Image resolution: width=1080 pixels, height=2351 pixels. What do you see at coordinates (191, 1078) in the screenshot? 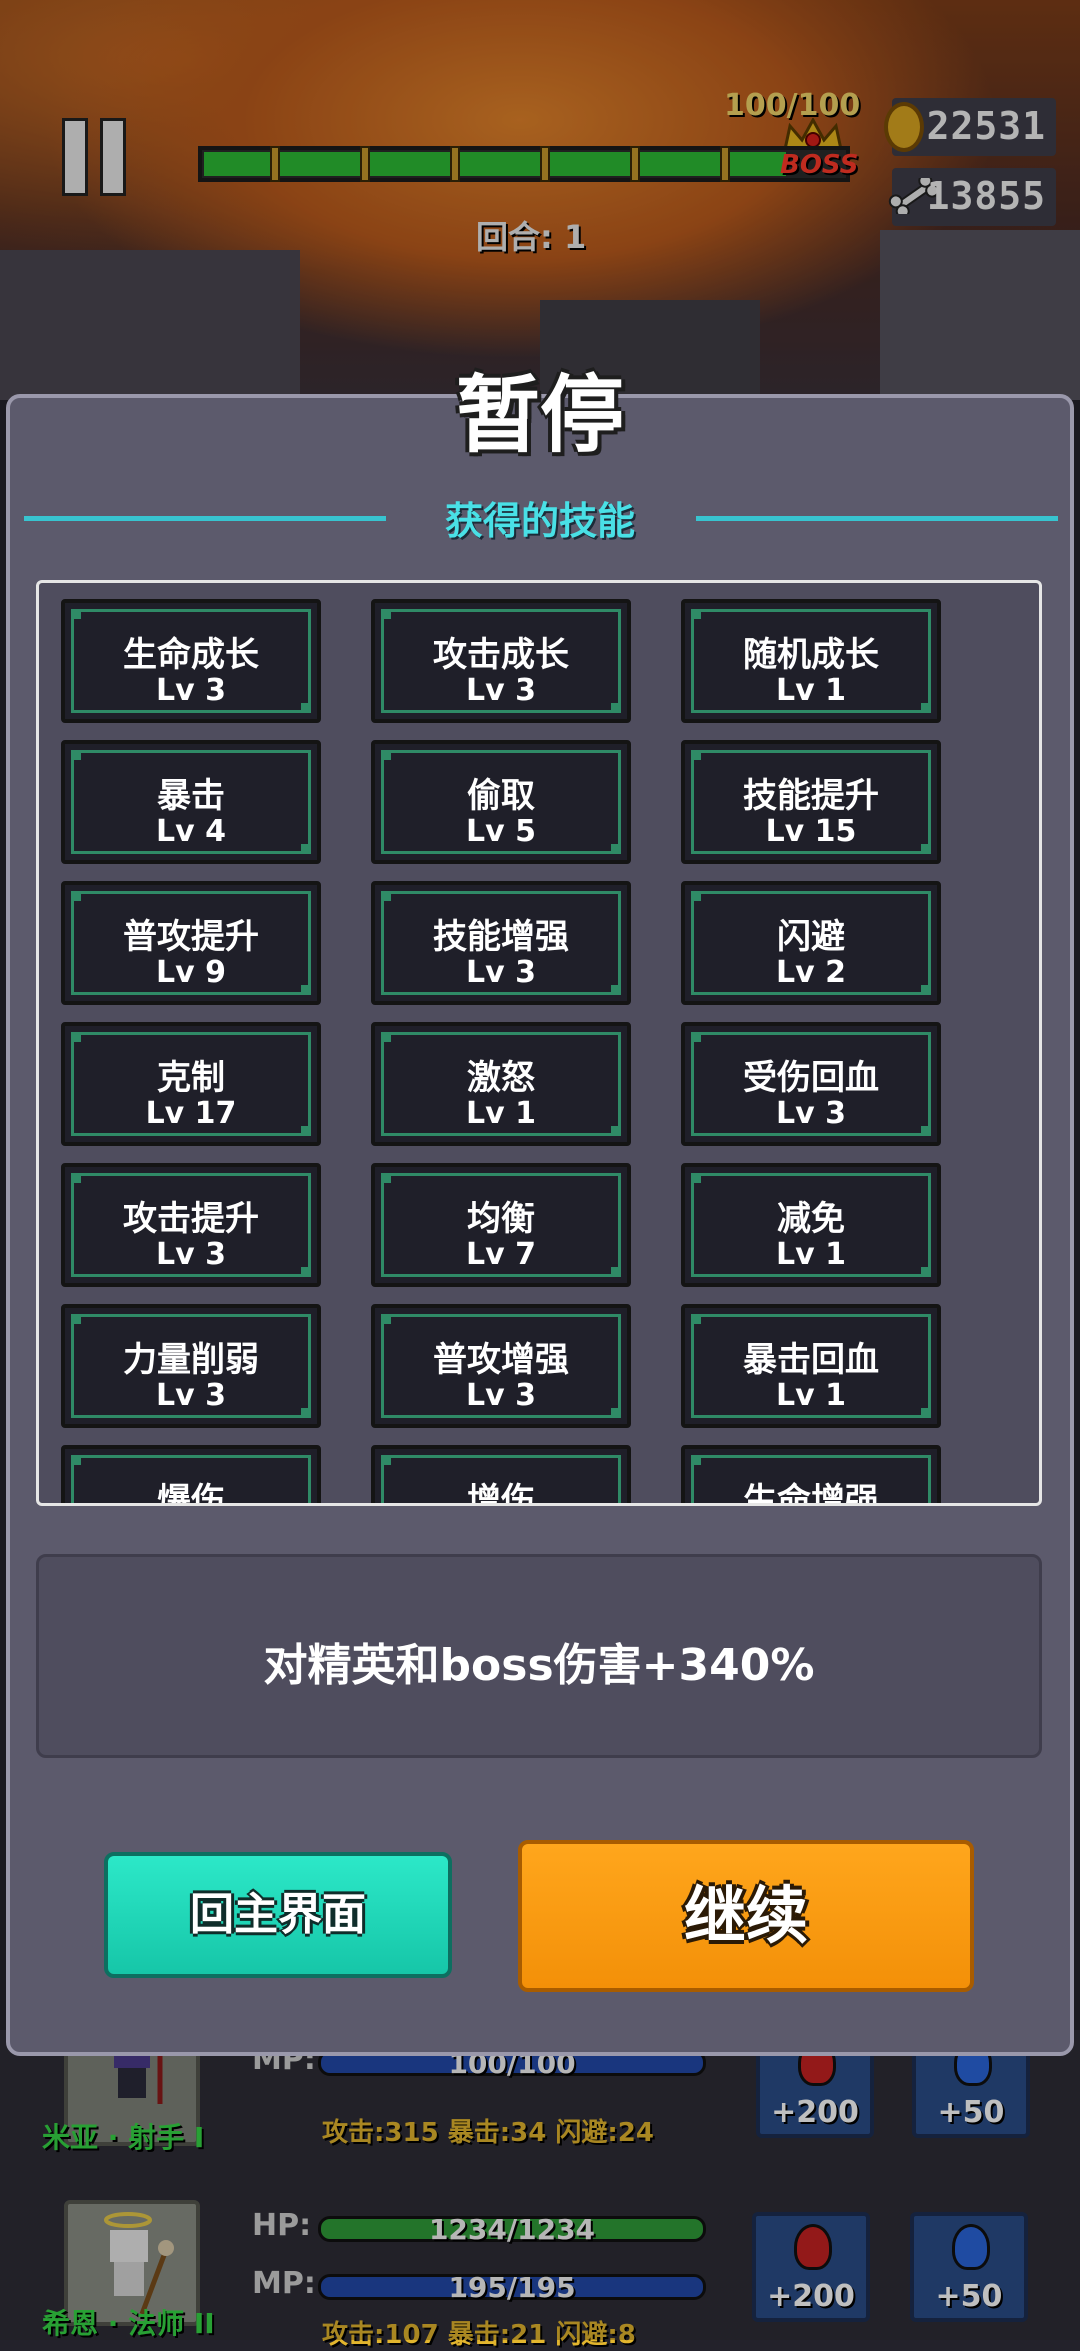
I see `skill-name: 克制` at bounding box center [191, 1078].